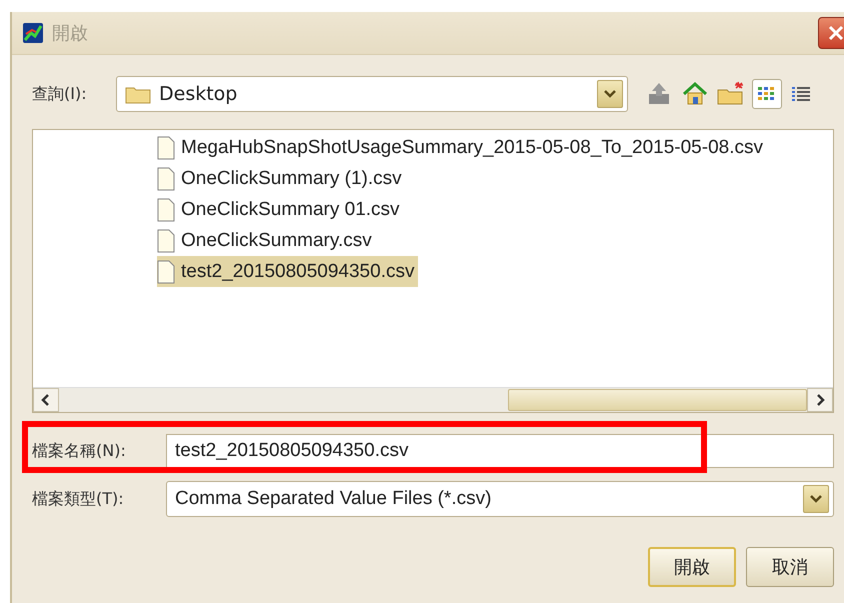 This screenshot has height=603, width=844. What do you see at coordinates (78, 499) in the screenshot?
I see `file-type-label: 檔案類型(T):` at bounding box center [78, 499].